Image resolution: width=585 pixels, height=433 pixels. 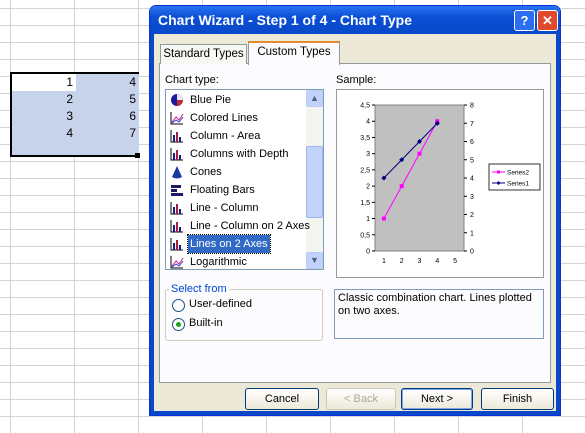 I want to click on list-item: Floating Bars, so click(x=212, y=190).